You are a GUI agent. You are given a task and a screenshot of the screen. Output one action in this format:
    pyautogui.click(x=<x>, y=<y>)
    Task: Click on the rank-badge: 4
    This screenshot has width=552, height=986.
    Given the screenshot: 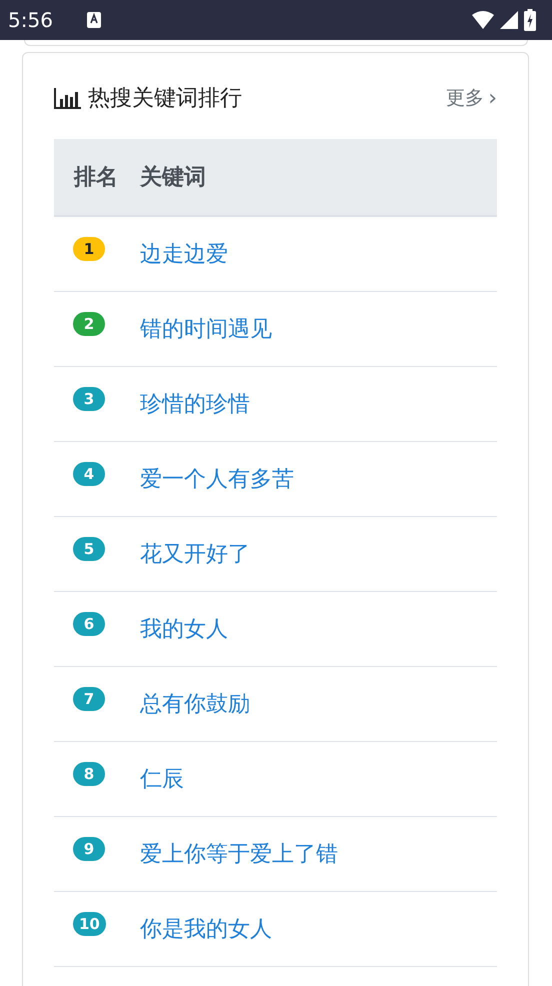 What is the action you would take?
    pyautogui.click(x=89, y=474)
    